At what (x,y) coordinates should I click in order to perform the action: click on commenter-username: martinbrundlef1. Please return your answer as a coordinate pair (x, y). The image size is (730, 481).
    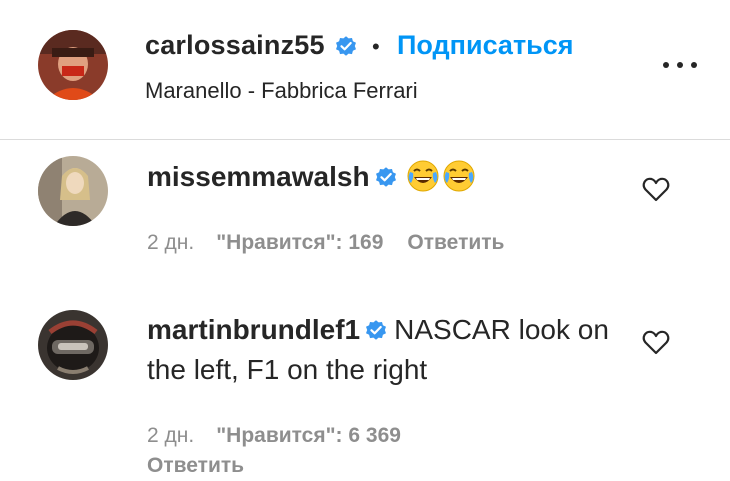
    Looking at the image, I should click on (253, 329).